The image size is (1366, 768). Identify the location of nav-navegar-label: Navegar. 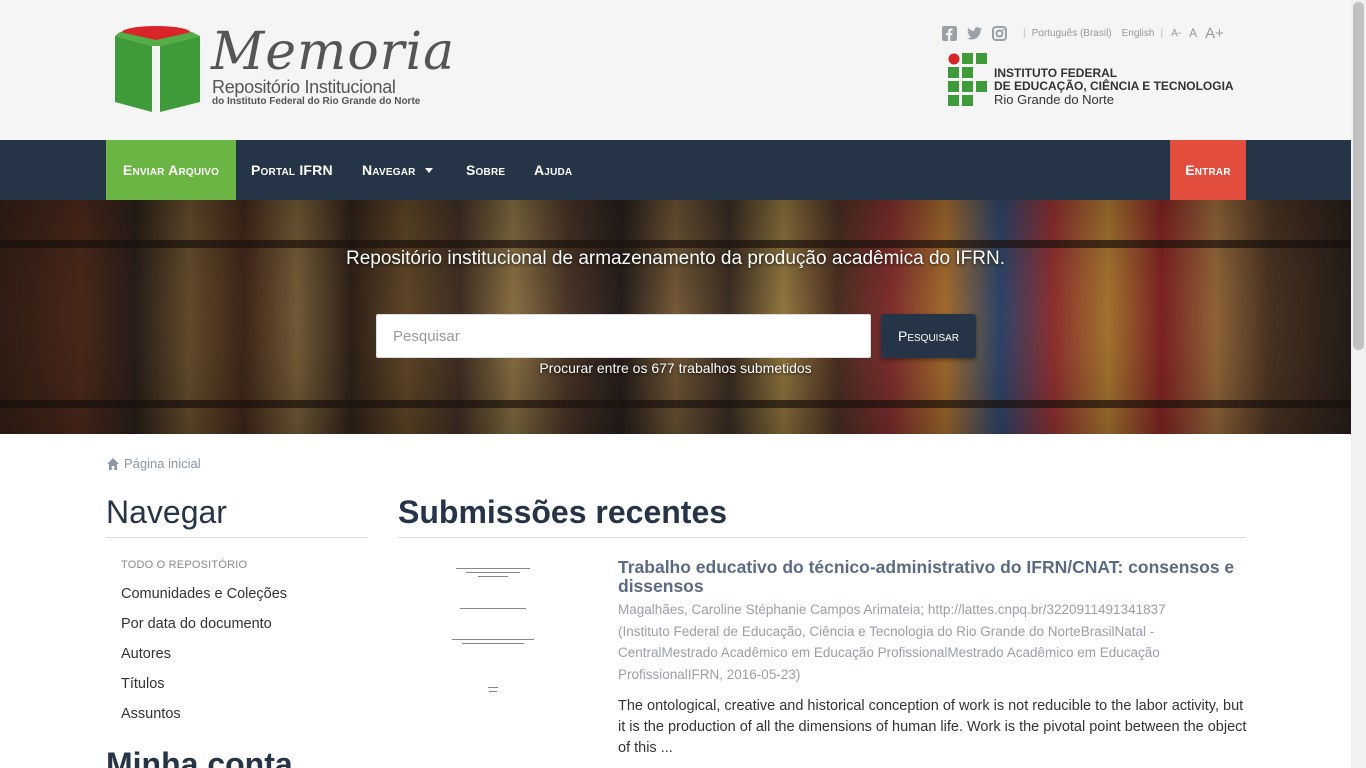
(389, 170).